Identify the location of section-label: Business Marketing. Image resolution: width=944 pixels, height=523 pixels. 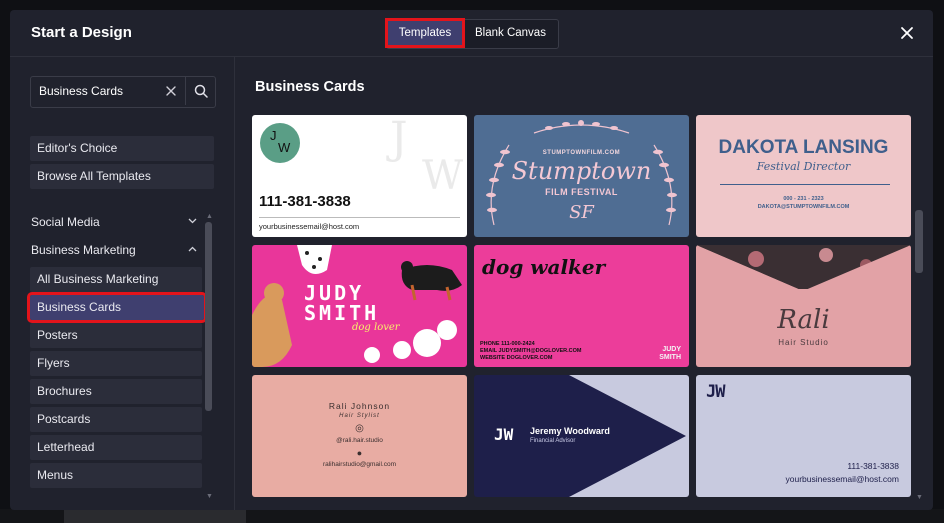
(83, 250).